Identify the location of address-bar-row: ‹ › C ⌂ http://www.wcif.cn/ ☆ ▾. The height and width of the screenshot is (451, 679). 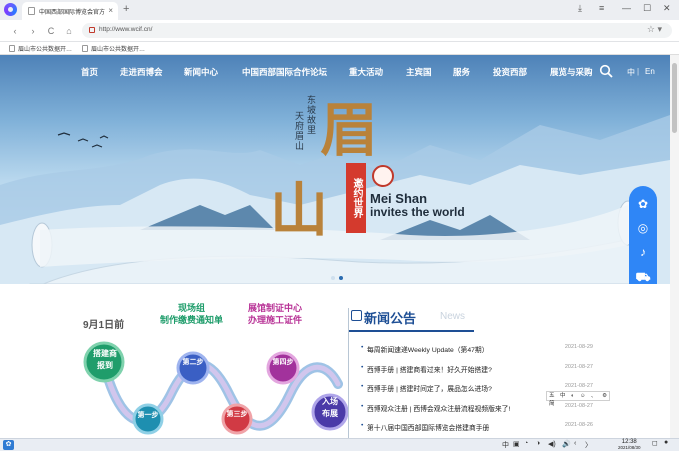
(339, 31).